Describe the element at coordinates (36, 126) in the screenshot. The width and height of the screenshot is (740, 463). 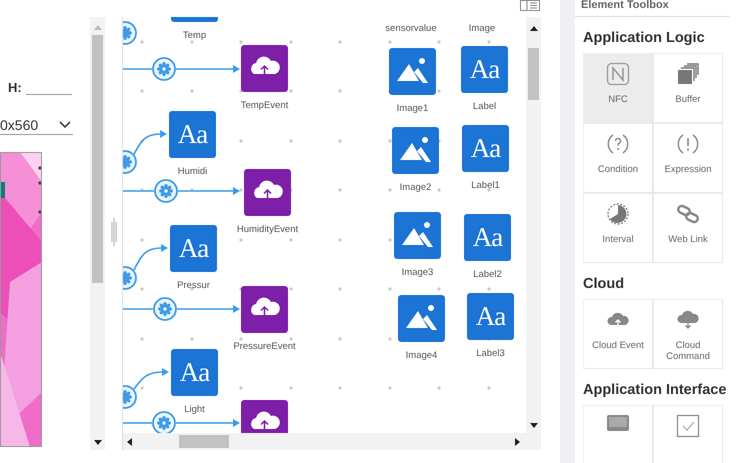
I see `size-dropdown: 0x560` at that location.